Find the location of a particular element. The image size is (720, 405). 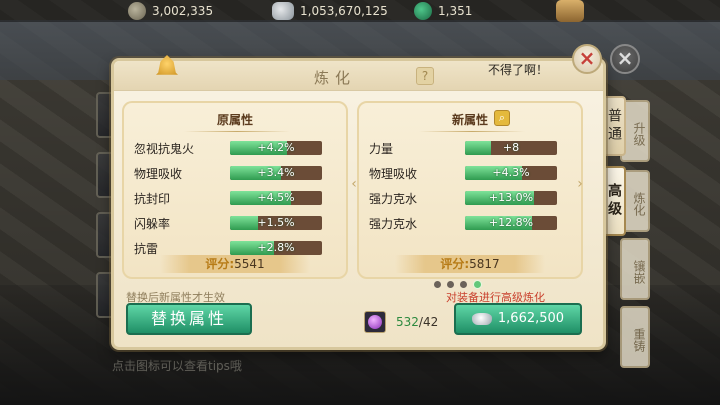

bg-tab-inlay: 镶嵌 is located at coordinates (635, 269).